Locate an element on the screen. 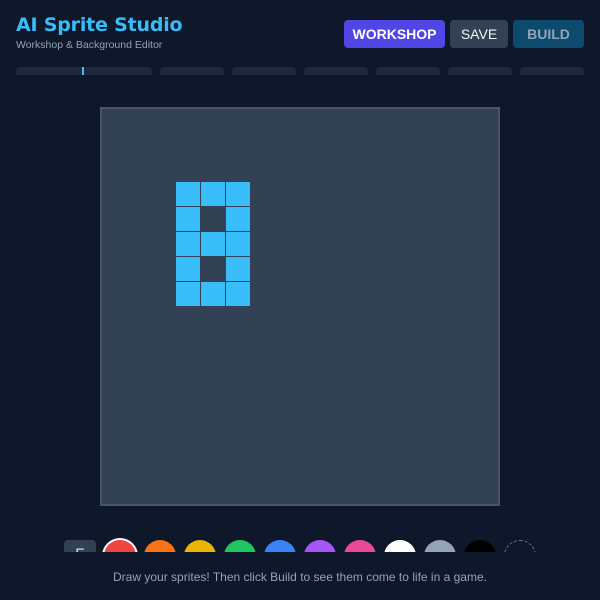 This screenshot has width=600, height=600. build-button: BUILD is located at coordinates (548, 34).